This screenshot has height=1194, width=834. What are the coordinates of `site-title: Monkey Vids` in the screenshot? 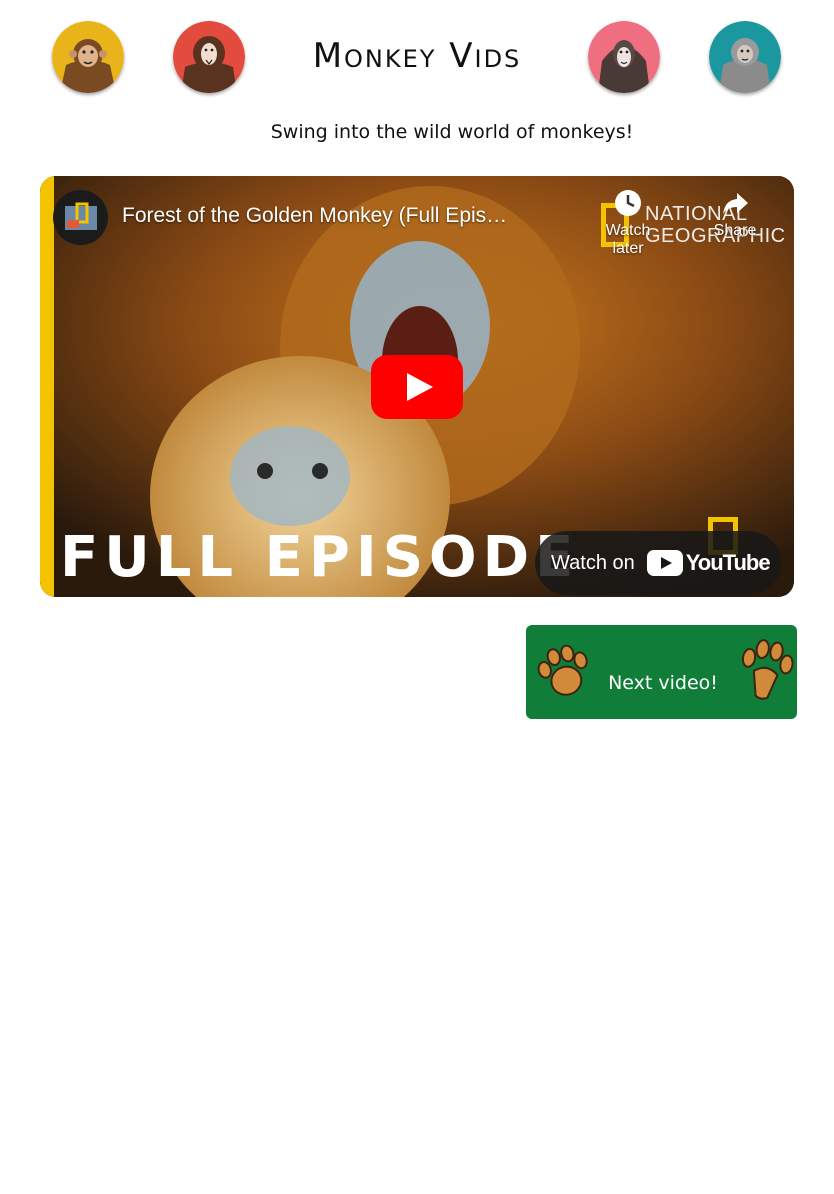 It's located at (417, 56).